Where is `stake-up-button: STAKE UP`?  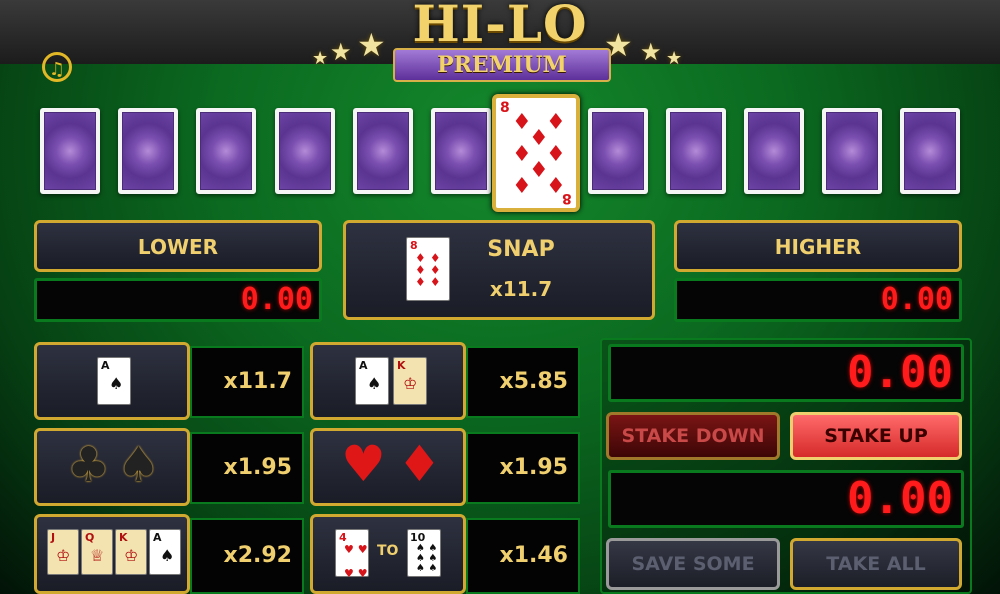
stake-up-button: STAKE UP is located at coordinates (876, 436).